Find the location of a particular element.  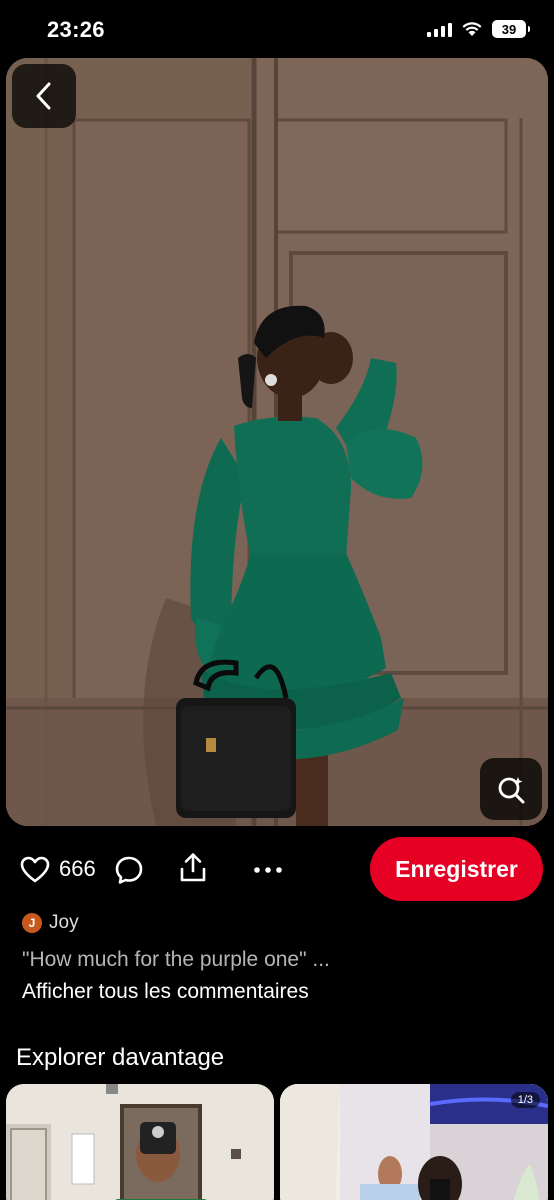

chevron-left-icon is located at coordinates (43, 96).